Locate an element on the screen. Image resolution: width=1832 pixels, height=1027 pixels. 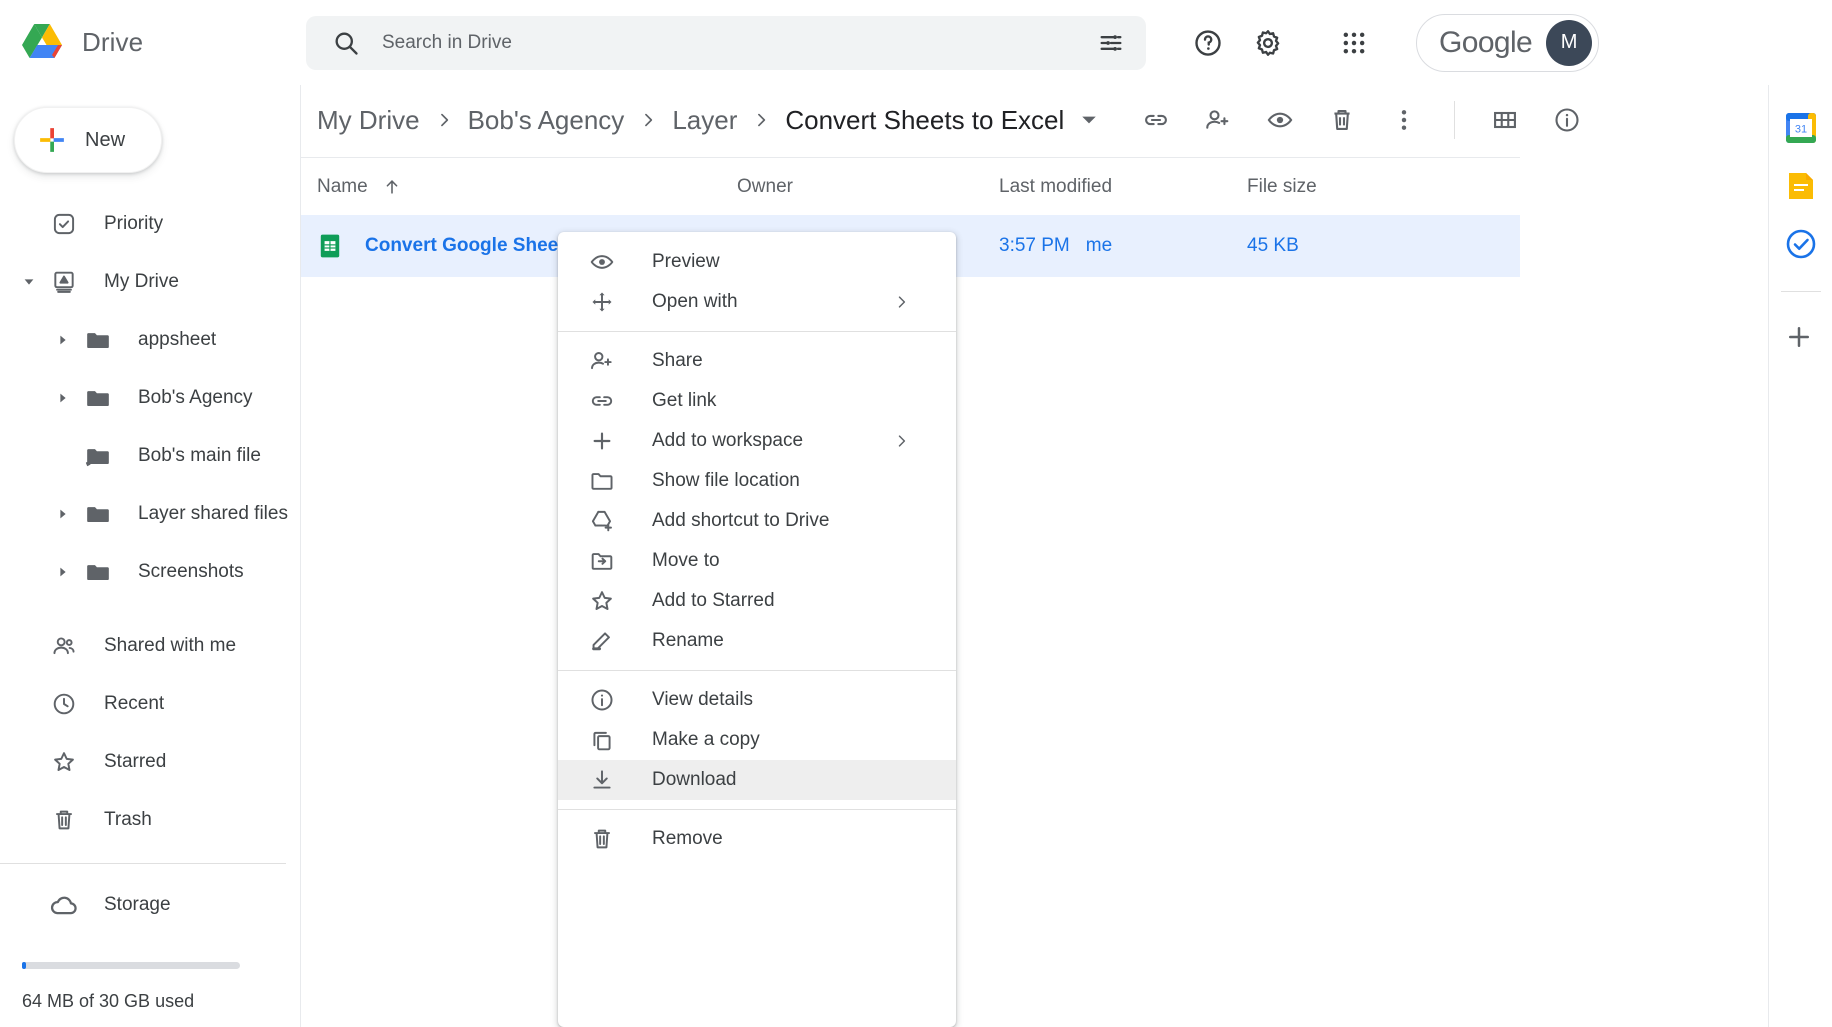
menu-item-make-a-copy: Make a copy is located at coordinates (757, 740).